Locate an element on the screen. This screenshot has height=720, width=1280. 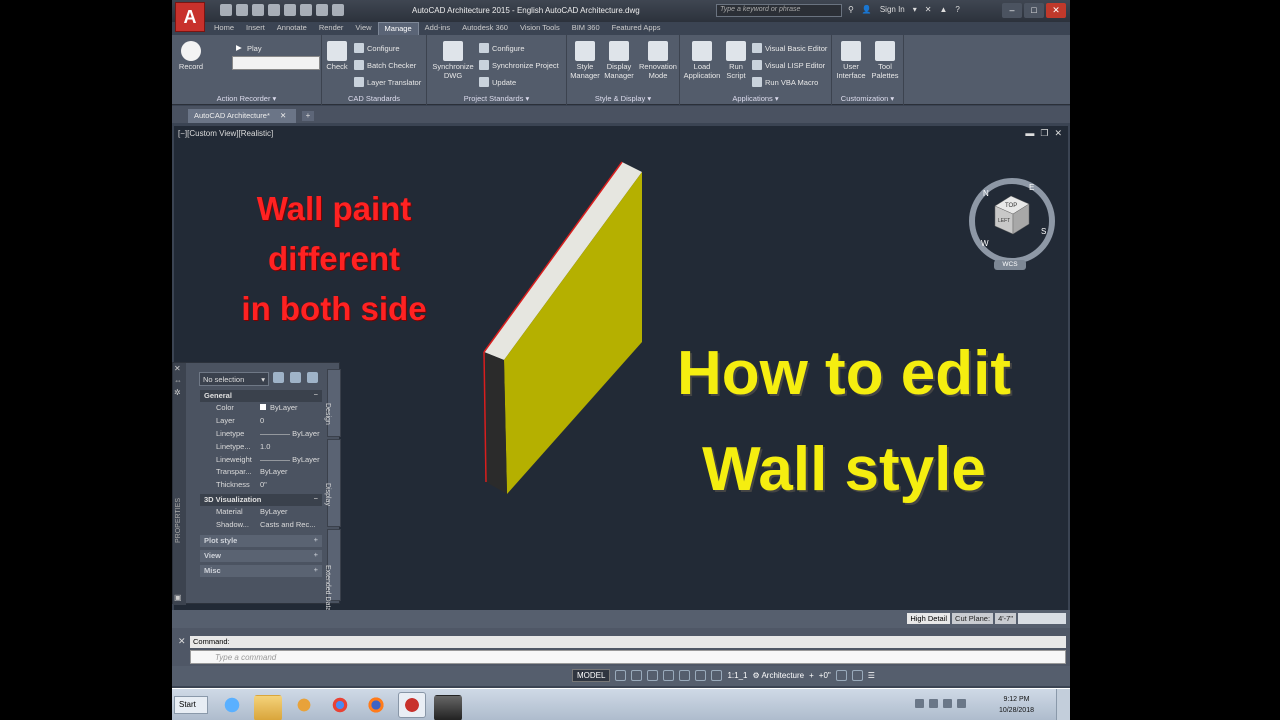
new-file-icon is located at coordinates (226, 10).